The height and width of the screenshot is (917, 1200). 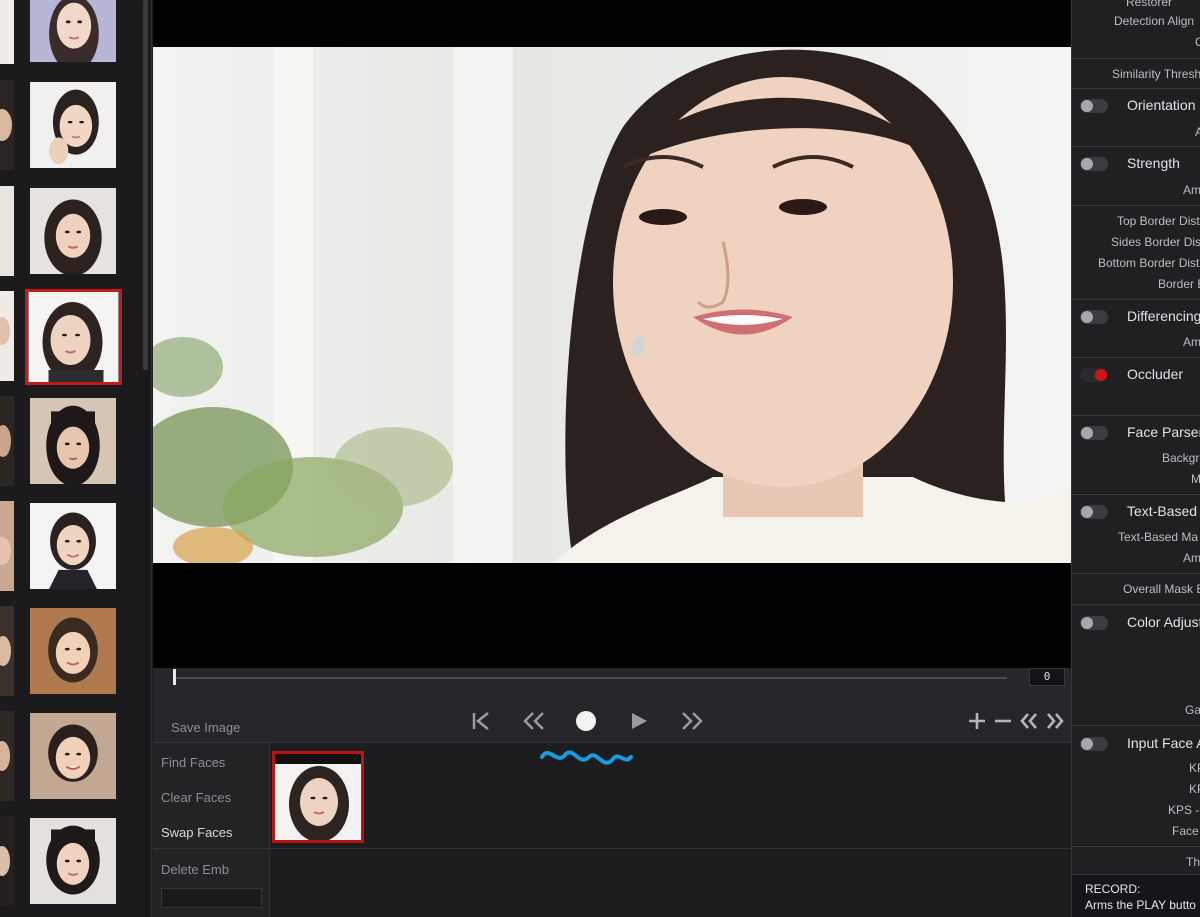 What do you see at coordinates (1191, 342) in the screenshot?
I see `differencing-amount-label: Am` at bounding box center [1191, 342].